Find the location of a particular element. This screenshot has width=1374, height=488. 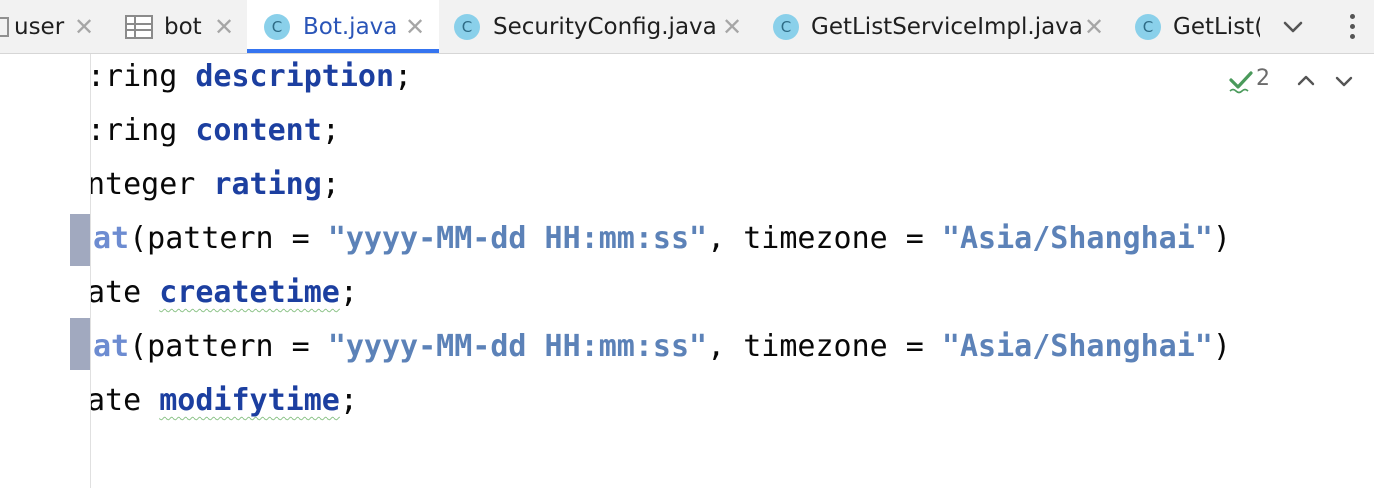

tab-get-list-truncated: C GetList( is located at coordinates (1190, 26).